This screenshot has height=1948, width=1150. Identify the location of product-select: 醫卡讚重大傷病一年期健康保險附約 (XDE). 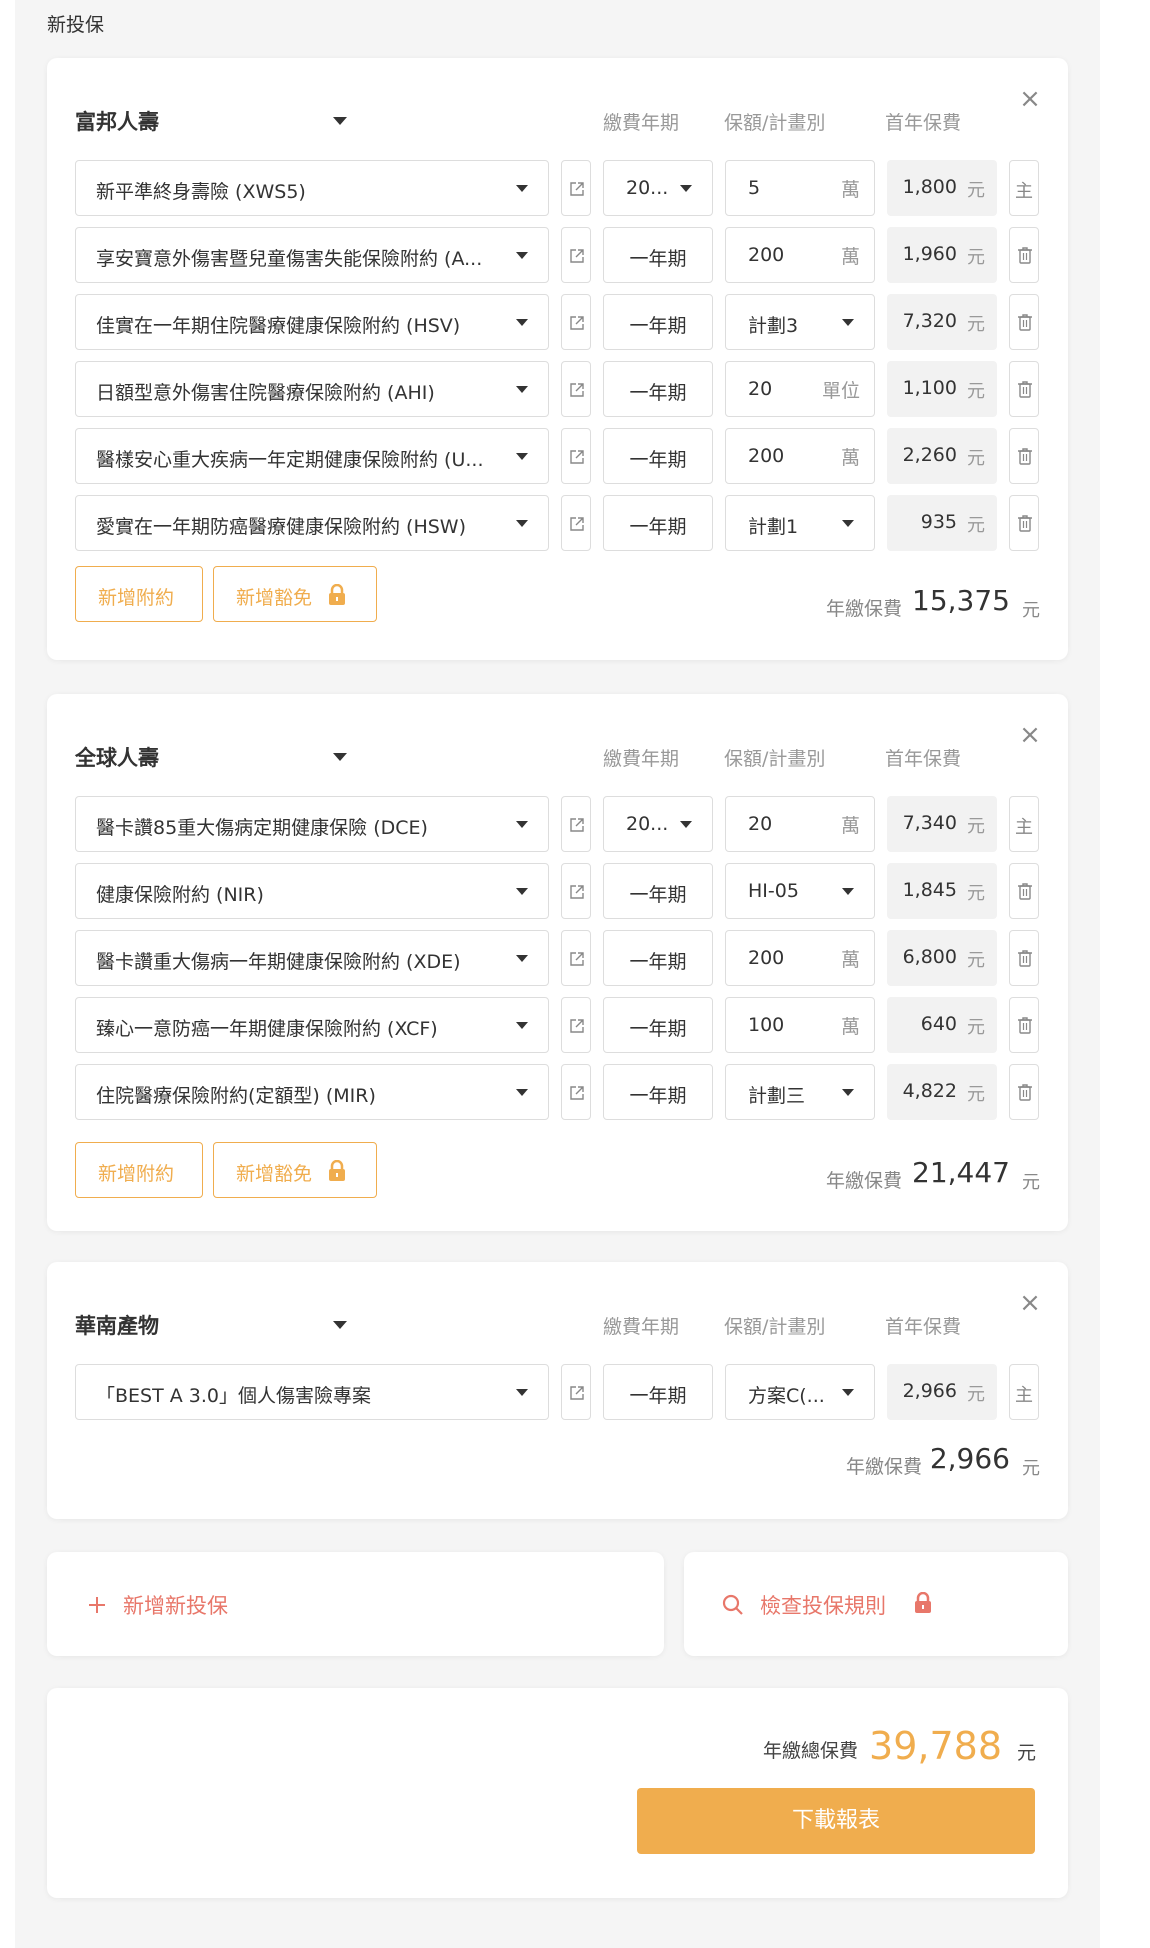
(312, 958).